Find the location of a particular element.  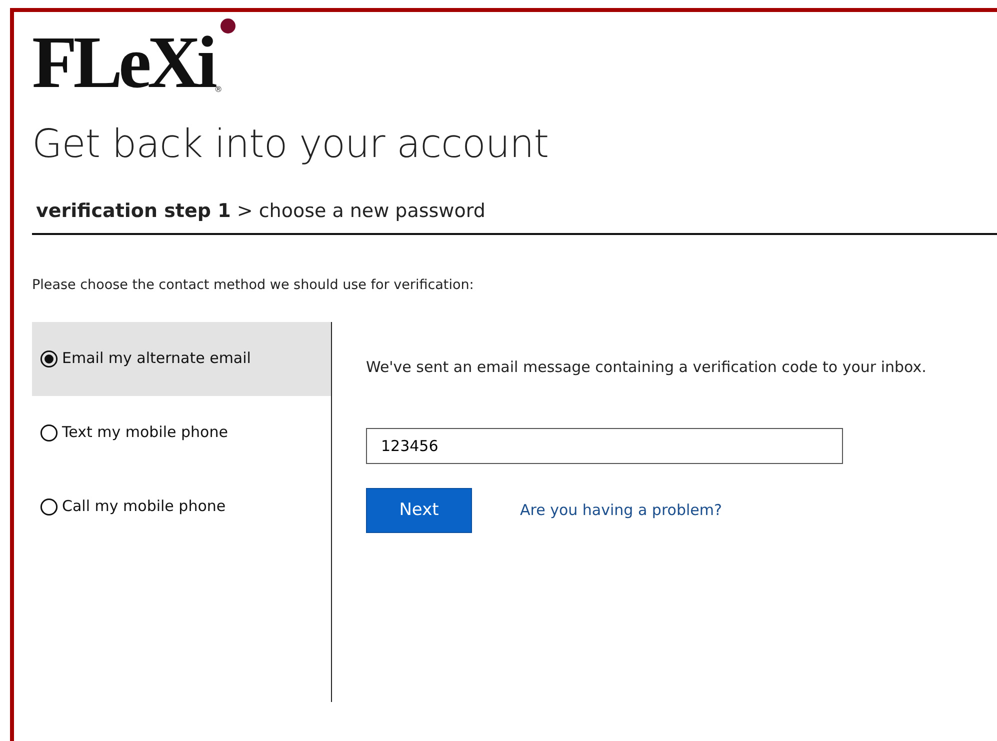

page-title: Get back into your account is located at coordinates (291, 145).